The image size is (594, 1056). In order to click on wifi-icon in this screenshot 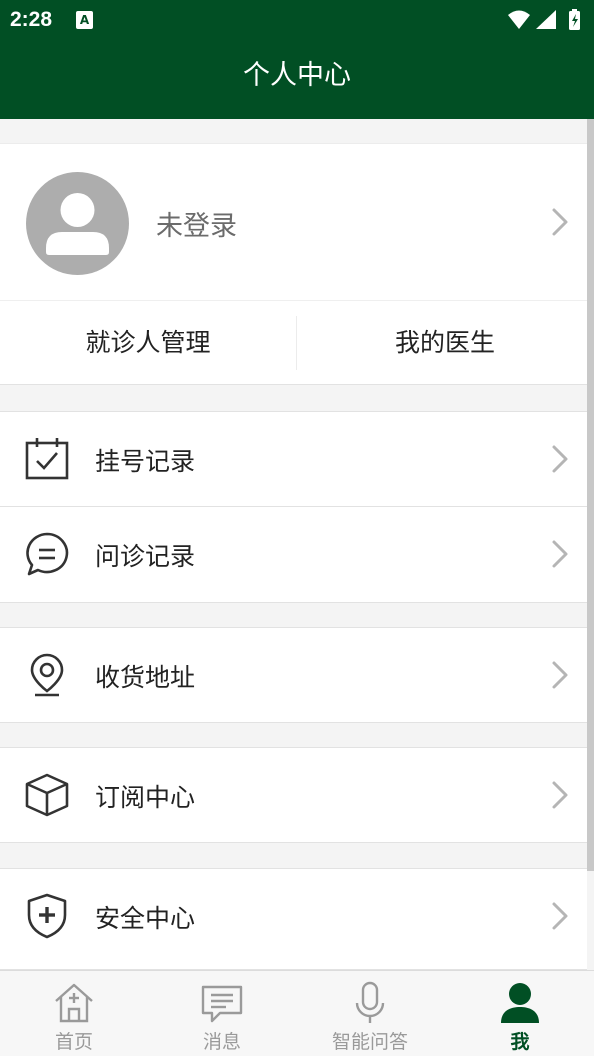, I will do `click(519, 19)`.